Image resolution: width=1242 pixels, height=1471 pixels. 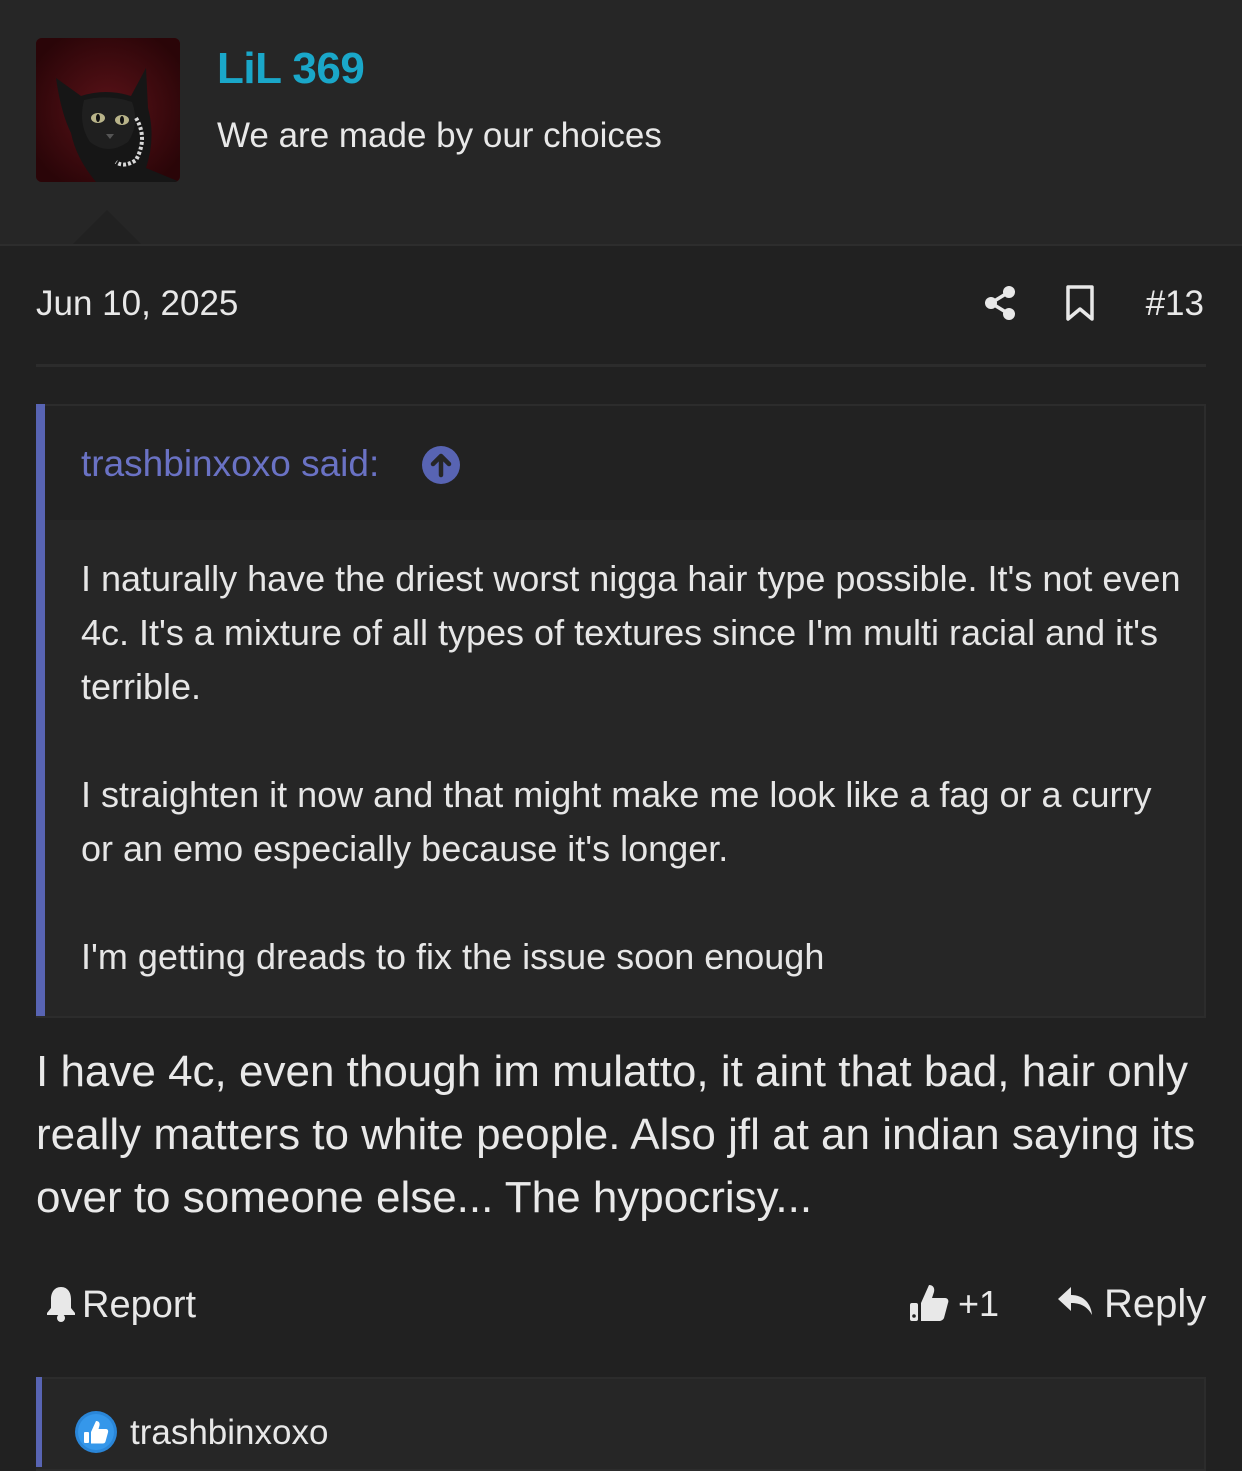 What do you see at coordinates (1155, 1303) in the screenshot?
I see `reply-label: Reply` at bounding box center [1155, 1303].